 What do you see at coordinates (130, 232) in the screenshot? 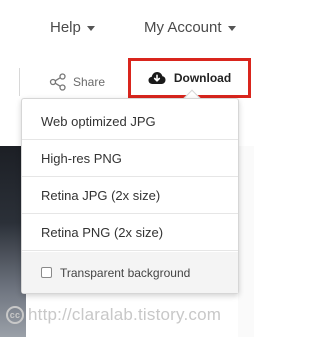
I see `menu-item-retina-png: Retina PNG (2x size)` at bounding box center [130, 232].